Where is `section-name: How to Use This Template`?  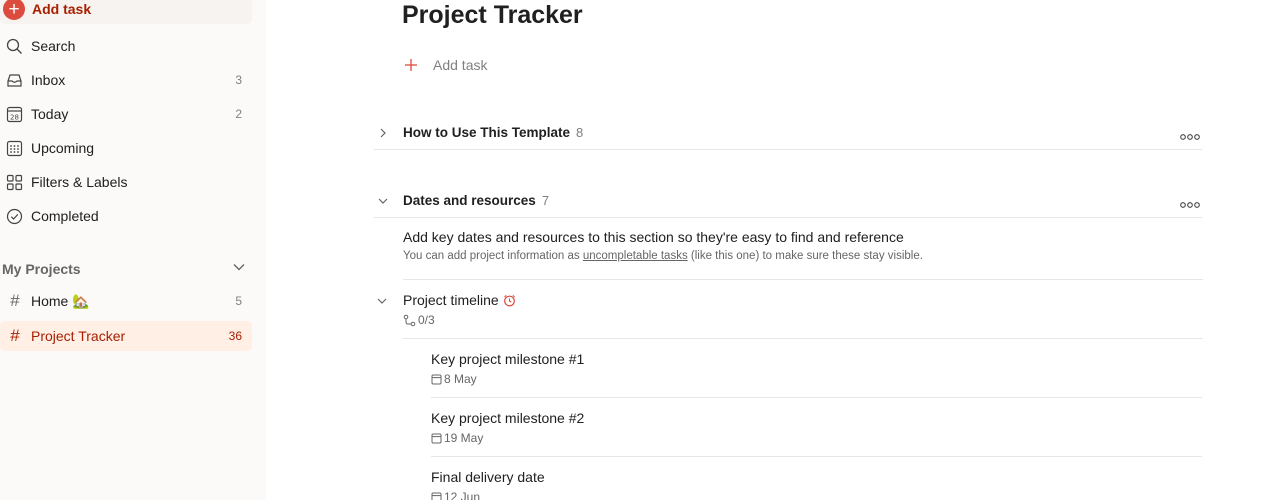
section-name: How to Use This Template is located at coordinates (487, 132).